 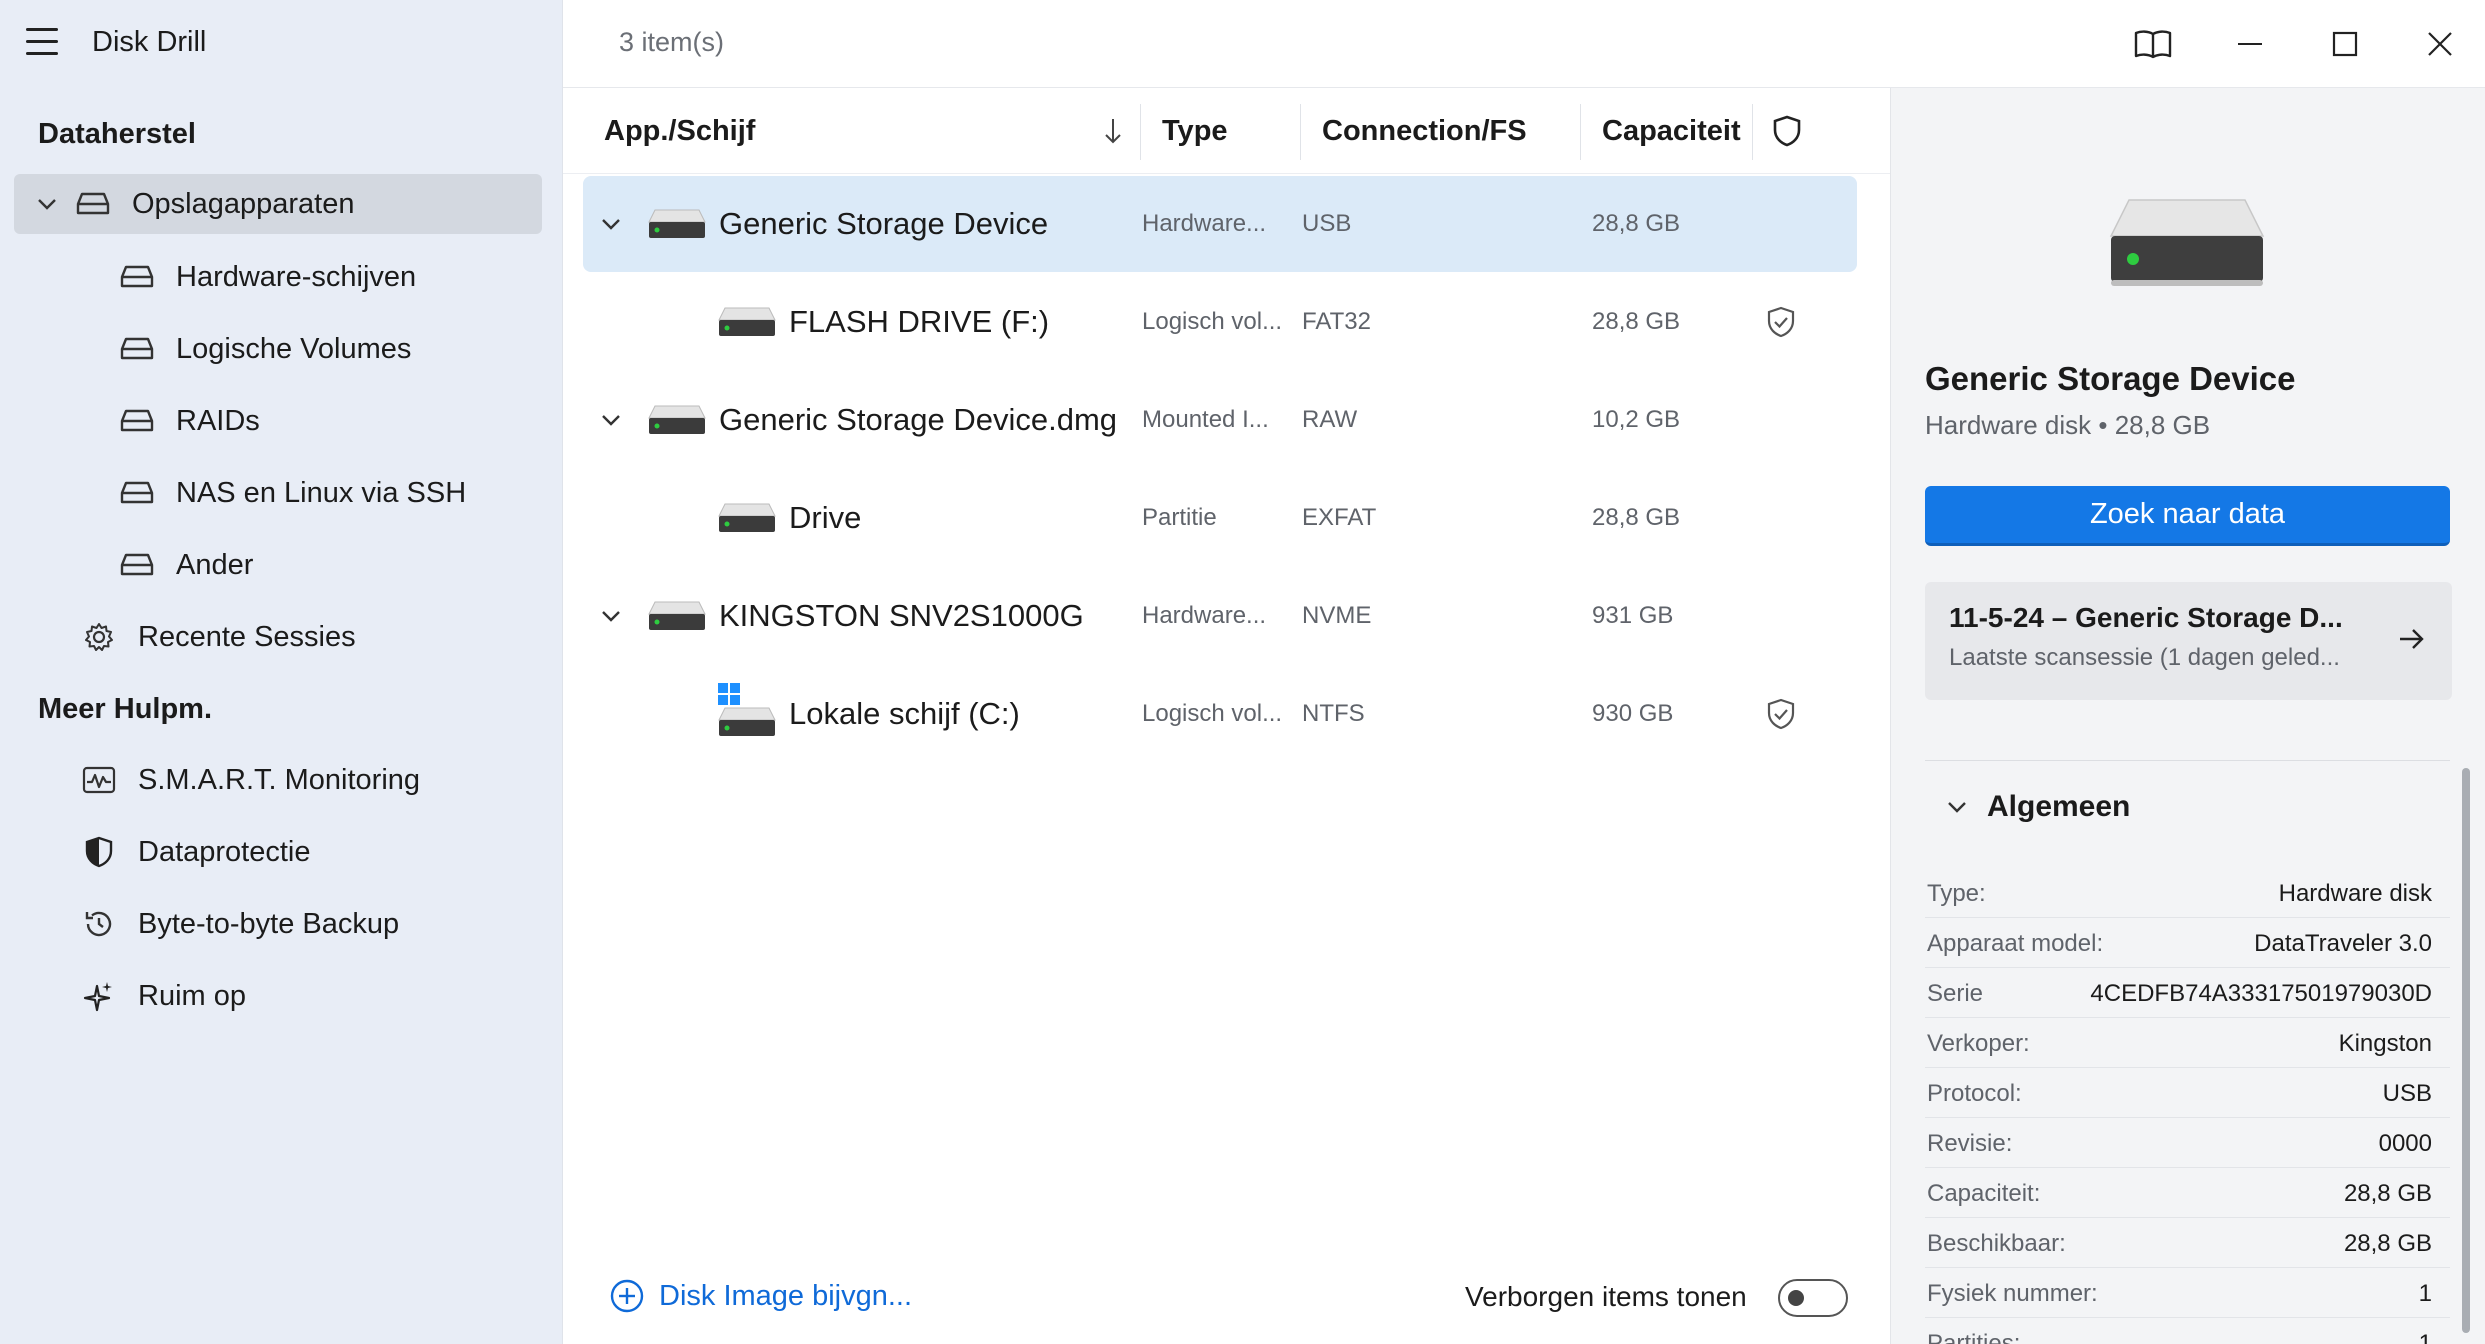 What do you see at coordinates (2187, 1331) in the screenshot?
I see `property-row: Partities: 1` at bounding box center [2187, 1331].